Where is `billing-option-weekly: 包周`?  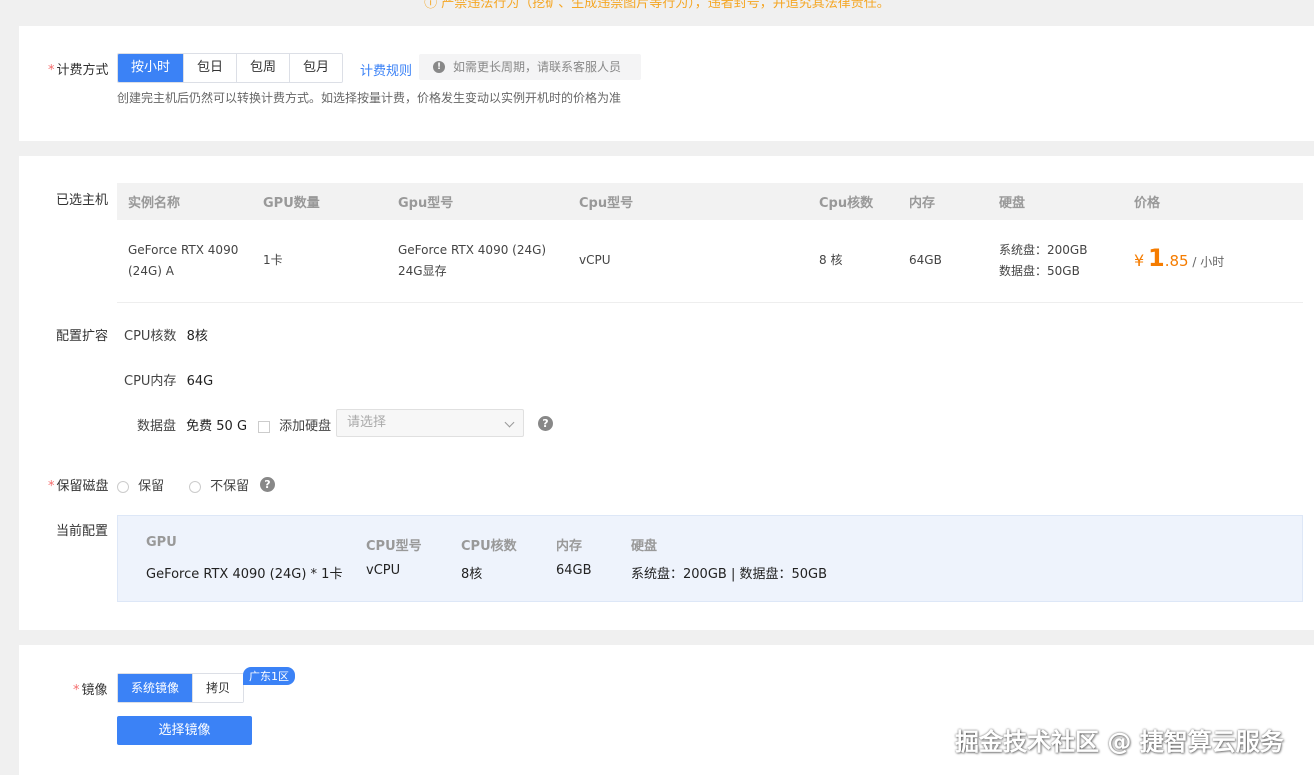
billing-option-weekly: 包周 is located at coordinates (264, 68).